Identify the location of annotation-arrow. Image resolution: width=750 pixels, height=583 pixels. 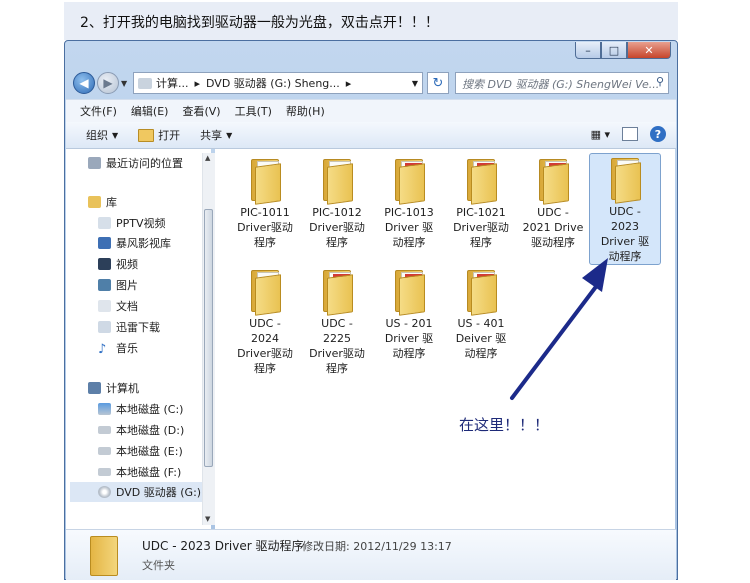
(559, 329).